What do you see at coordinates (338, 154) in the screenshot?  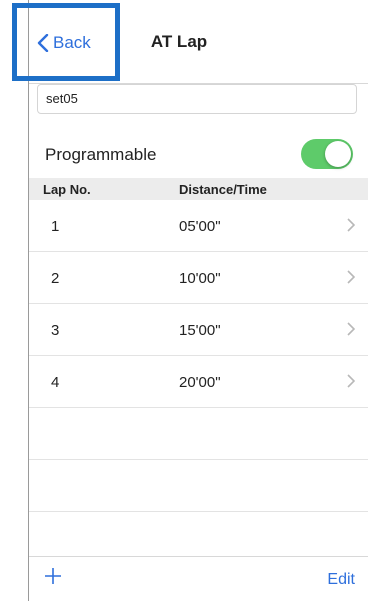 I see `toggle-knob` at bounding box center [338, 154].